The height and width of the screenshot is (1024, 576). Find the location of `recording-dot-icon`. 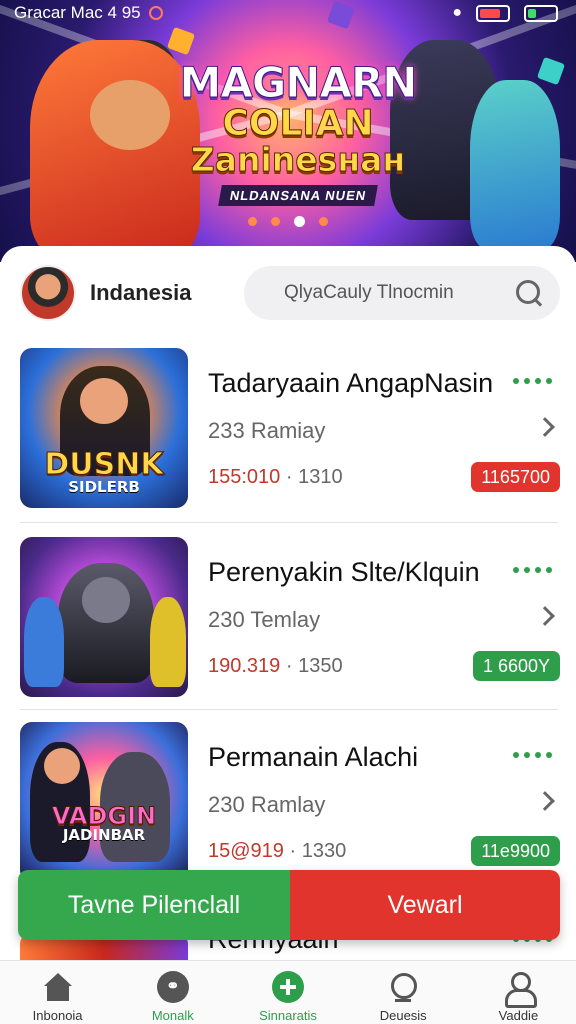

recording-dot-icon is located at coordinates (155, 13).